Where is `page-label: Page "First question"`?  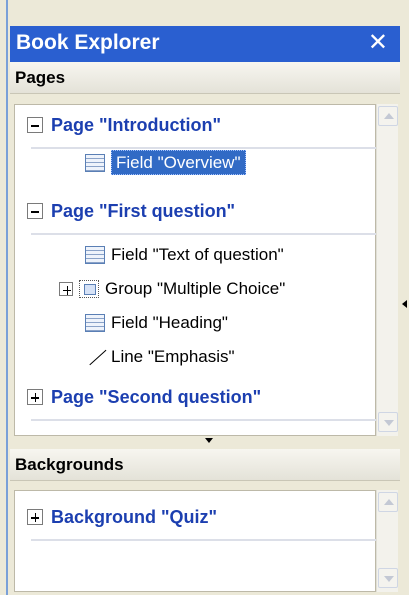 page-label: Page "First question" is located at coordinates (143, 211).